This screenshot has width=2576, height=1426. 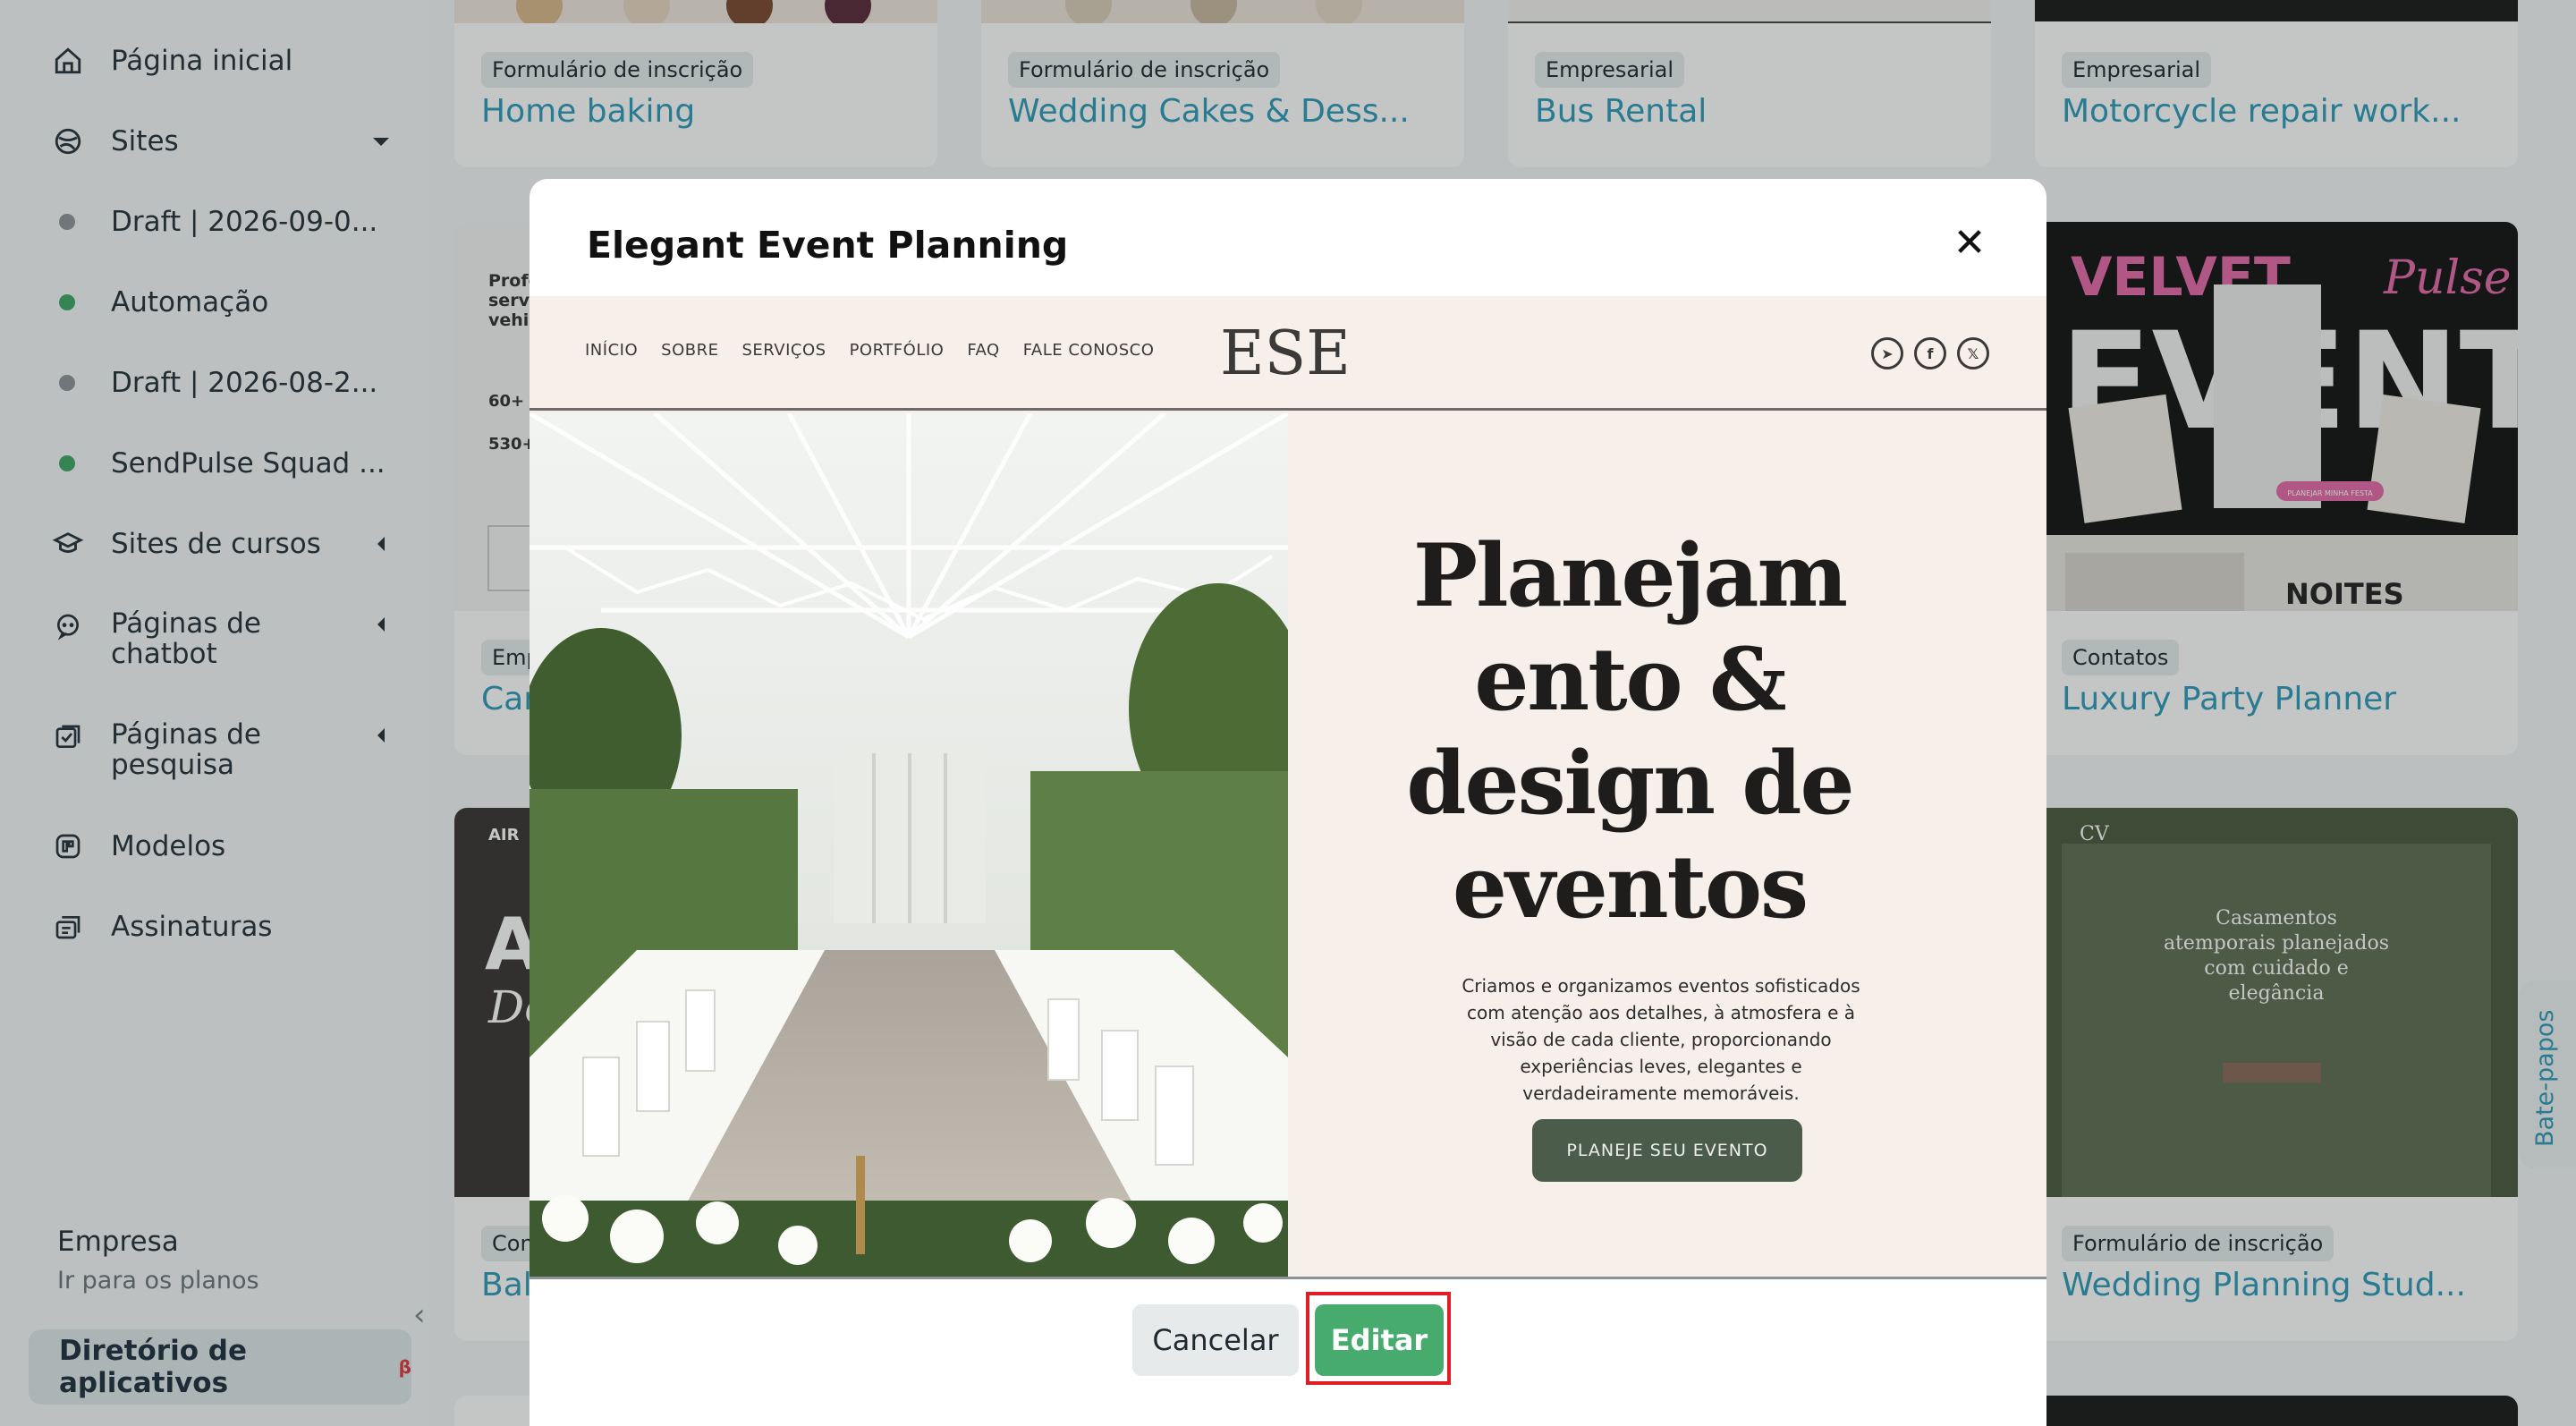 I want to click on edit-button-highlight, so click(x=1378, y=1339).